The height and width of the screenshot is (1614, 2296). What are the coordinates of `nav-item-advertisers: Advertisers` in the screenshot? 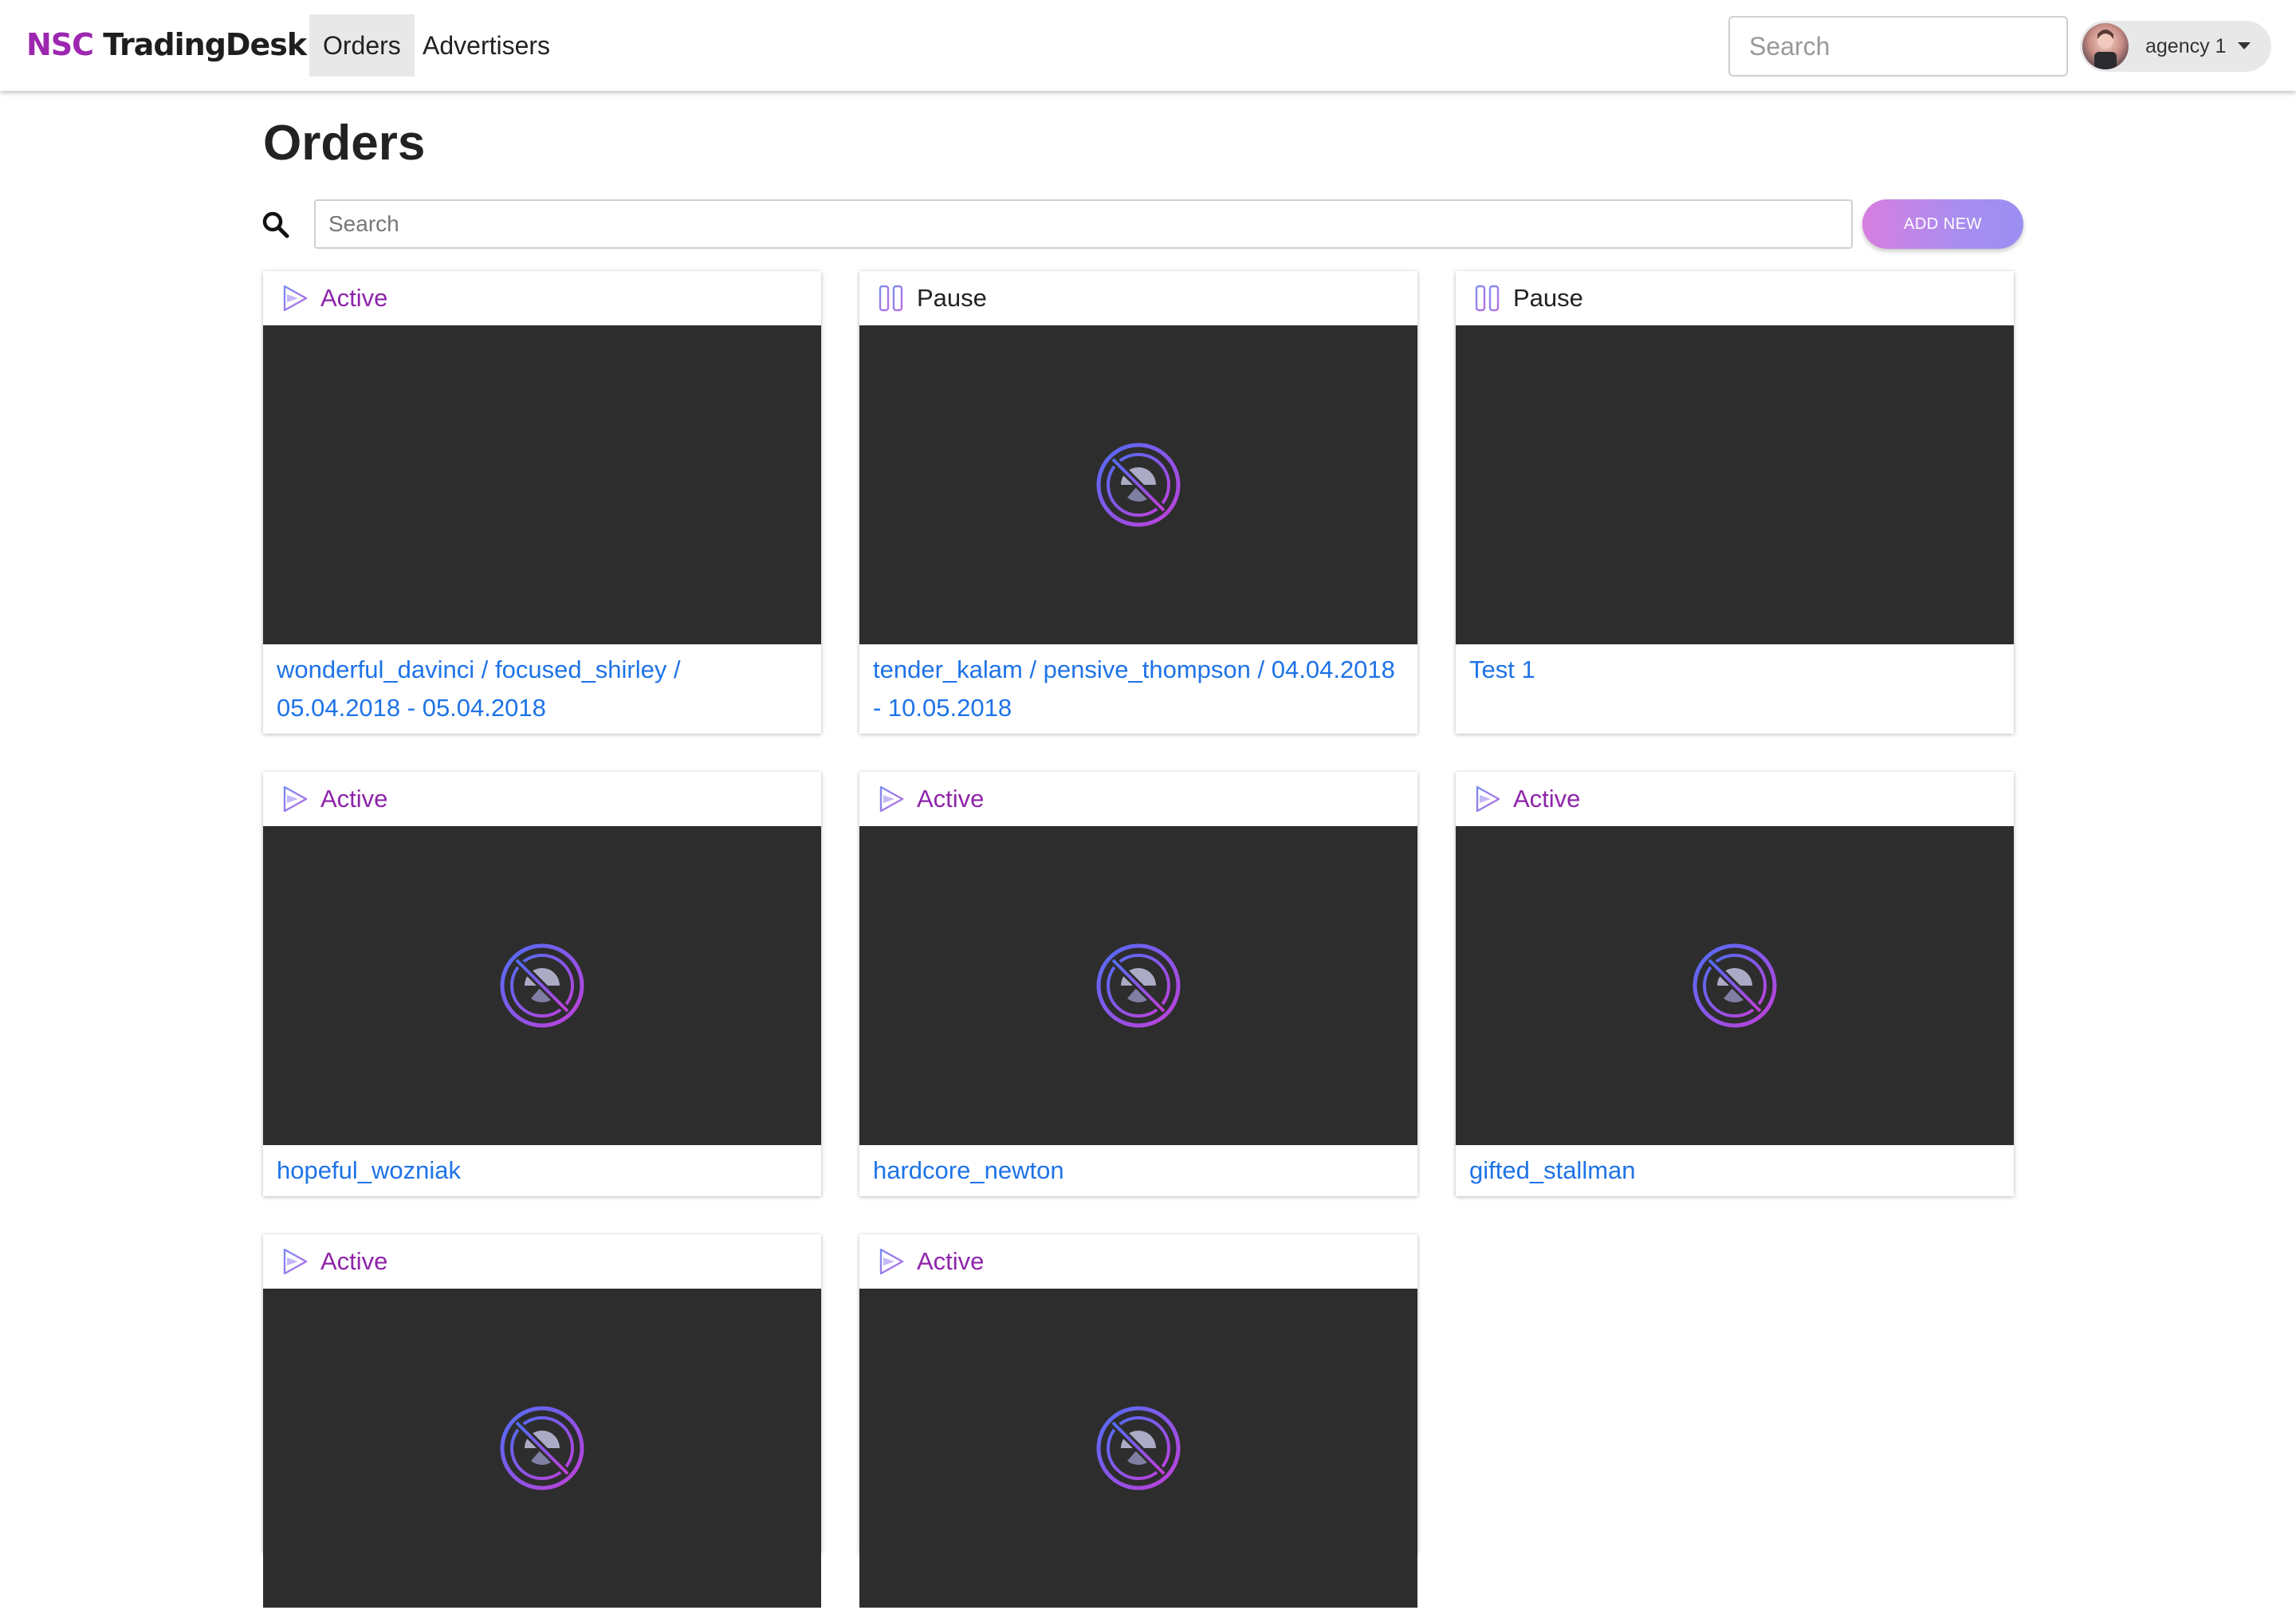 It's located at (487, 45).